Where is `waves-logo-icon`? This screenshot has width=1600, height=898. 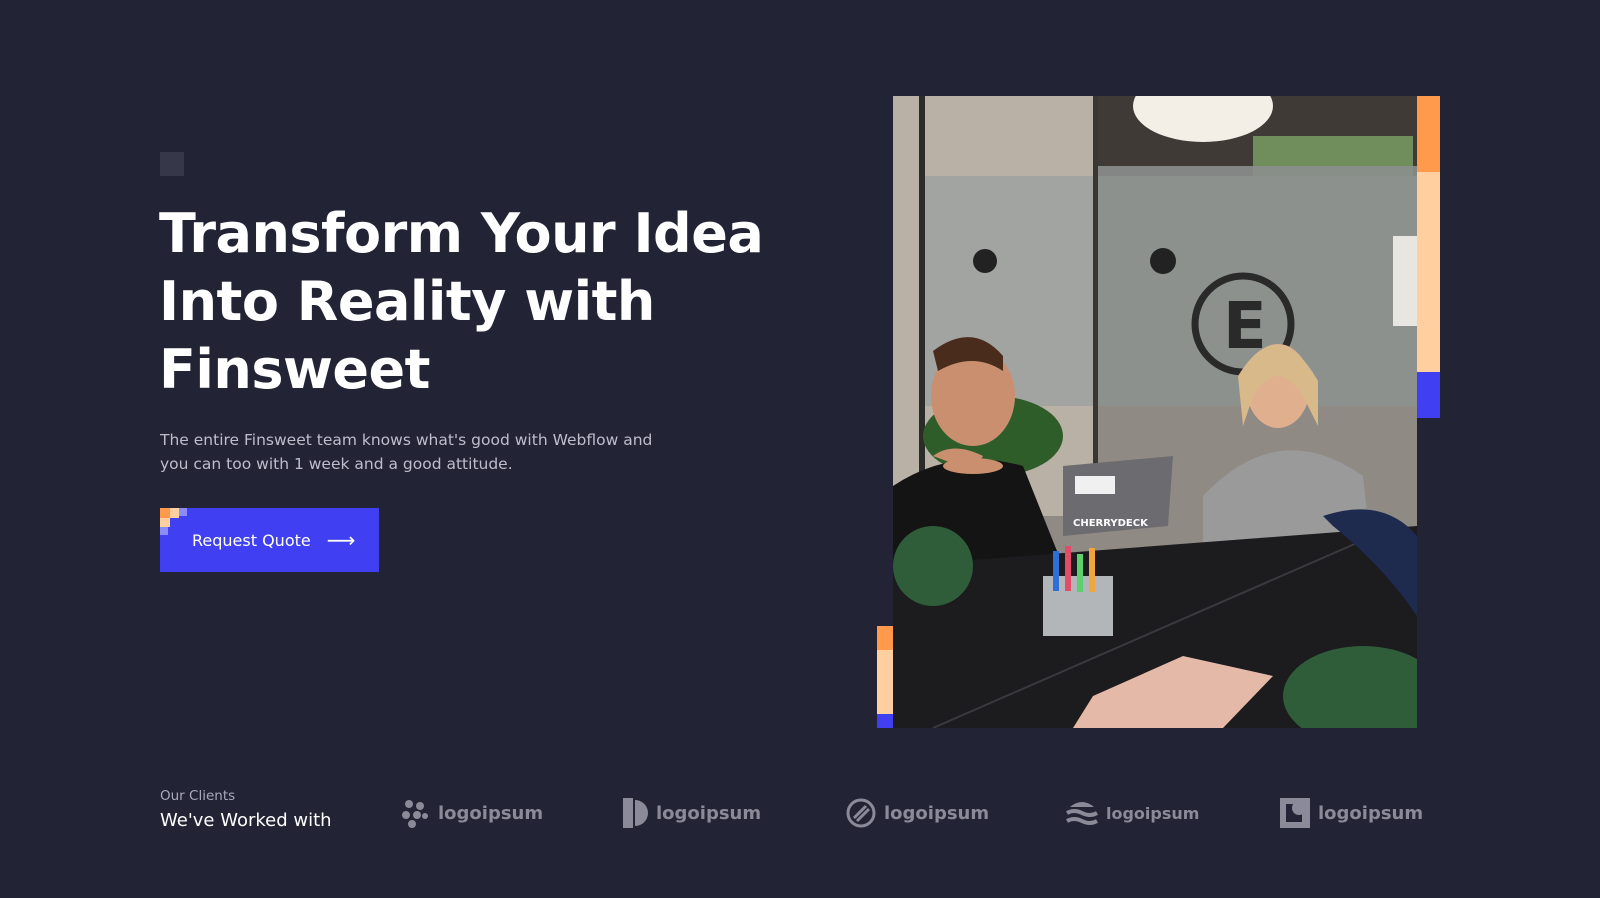 waves-logo-icon is located at coordinates (1082, 813).